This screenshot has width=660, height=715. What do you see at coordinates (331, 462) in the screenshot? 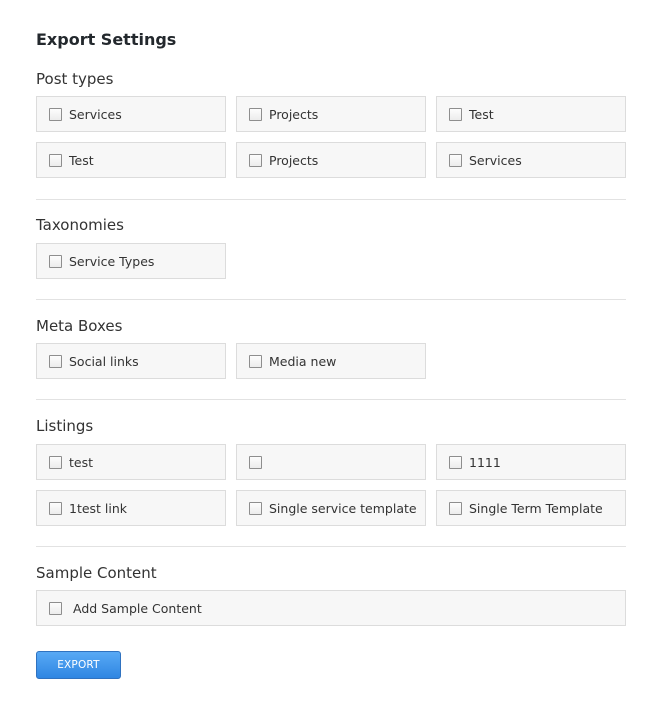
I see `checkbox-item-listing` at bounding box center [331, 462].